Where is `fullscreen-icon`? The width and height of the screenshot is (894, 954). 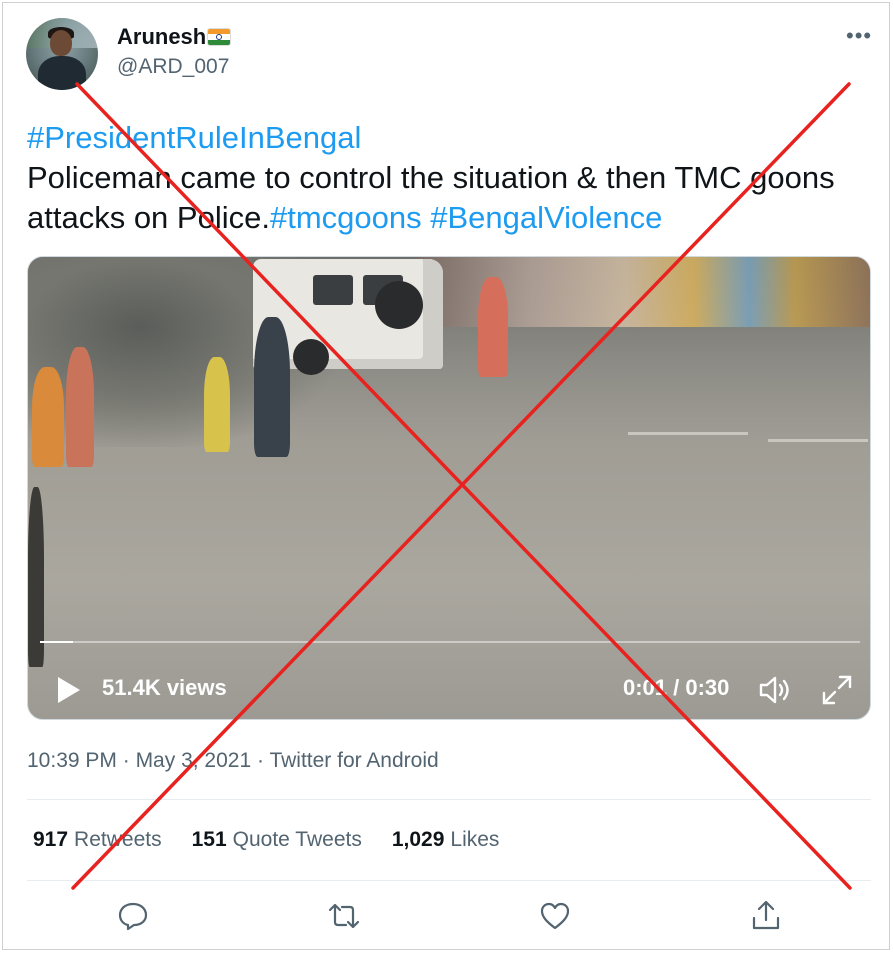 fullscreen-icon is located at coordinates (837, 690).